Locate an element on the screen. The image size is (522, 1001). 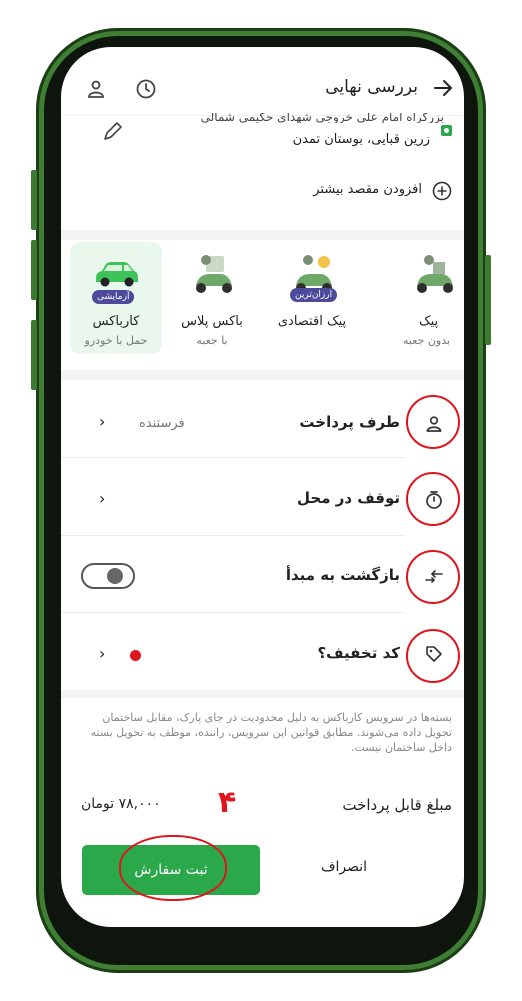
vehicle-option-carbox: آزمایشی کارباکس حمل با خودرو is located at coordinates (116, 298).